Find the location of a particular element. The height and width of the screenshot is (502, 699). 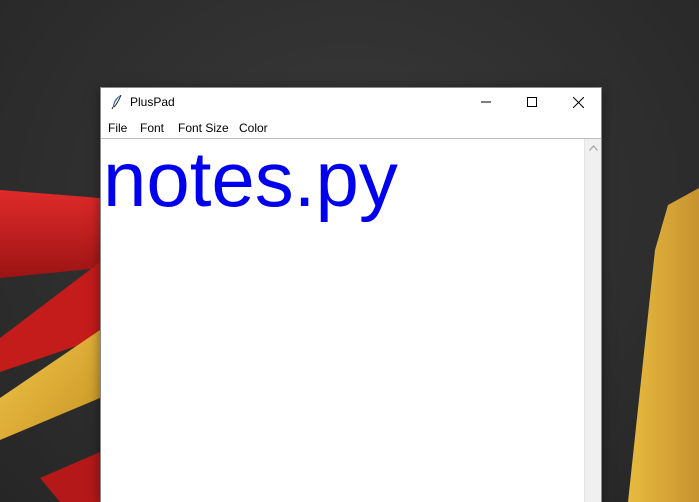

maximize-button is located at coordinates (532, 102).